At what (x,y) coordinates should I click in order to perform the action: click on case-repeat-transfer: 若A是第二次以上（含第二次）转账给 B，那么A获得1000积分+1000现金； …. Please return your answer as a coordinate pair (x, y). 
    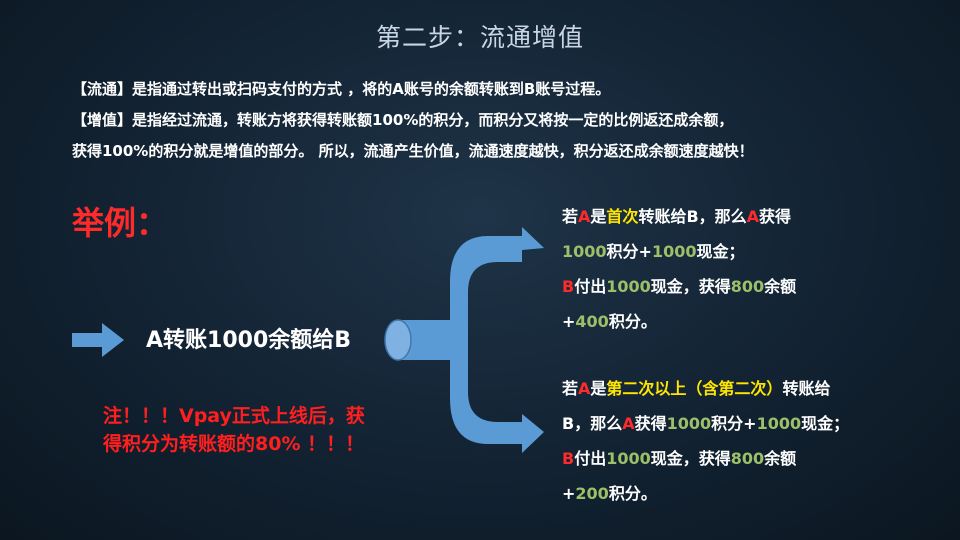
    Looking at the image, I should click on (742, 441).